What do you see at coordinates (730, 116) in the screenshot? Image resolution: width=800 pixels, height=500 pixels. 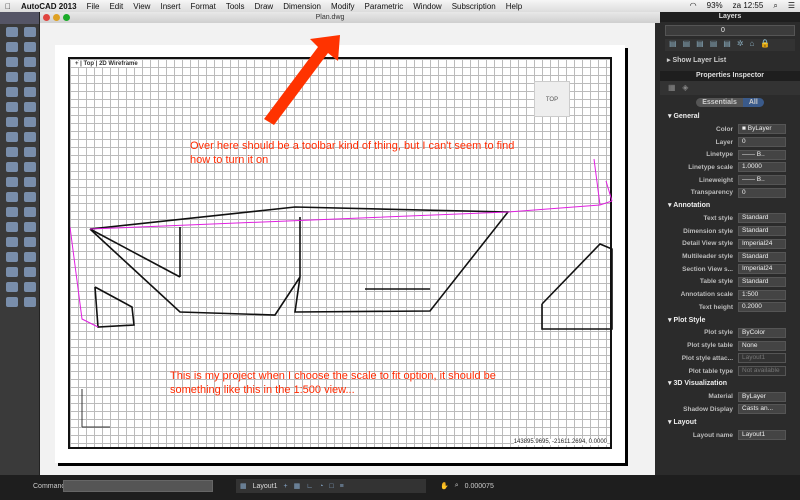 I see `section-header: ▾ General` at bounding box center [730, 116].